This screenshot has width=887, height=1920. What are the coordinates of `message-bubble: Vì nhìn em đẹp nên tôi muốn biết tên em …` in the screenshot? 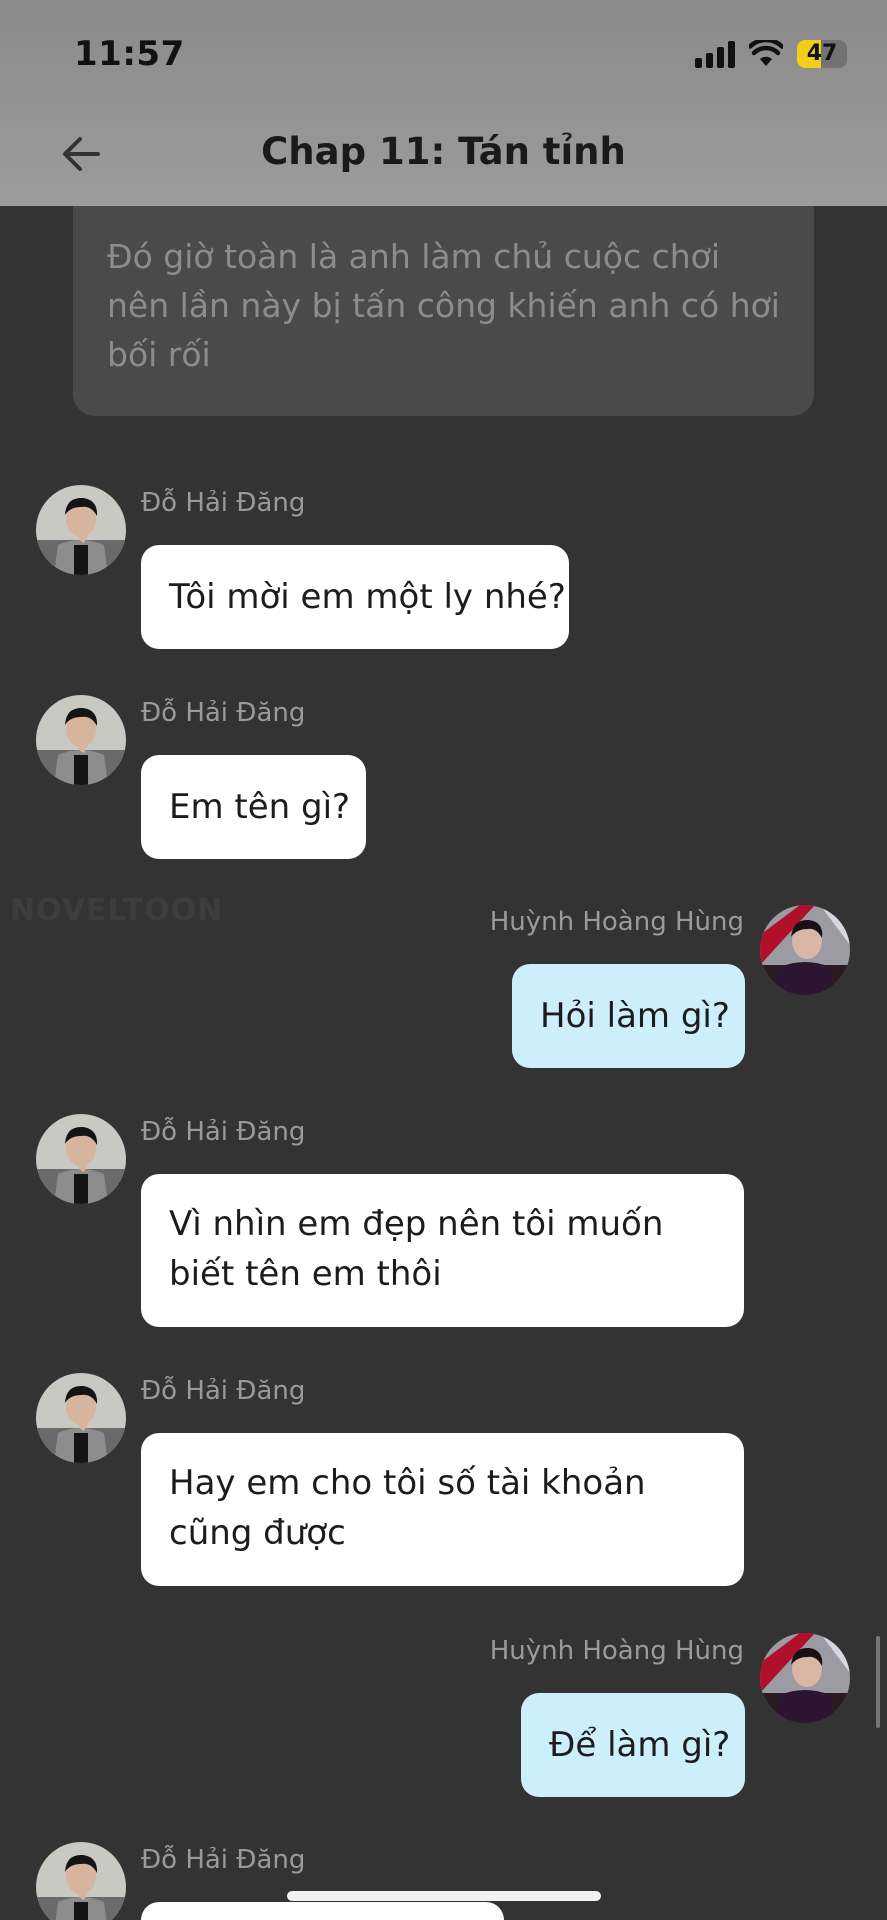 It's located at (442, 1250).